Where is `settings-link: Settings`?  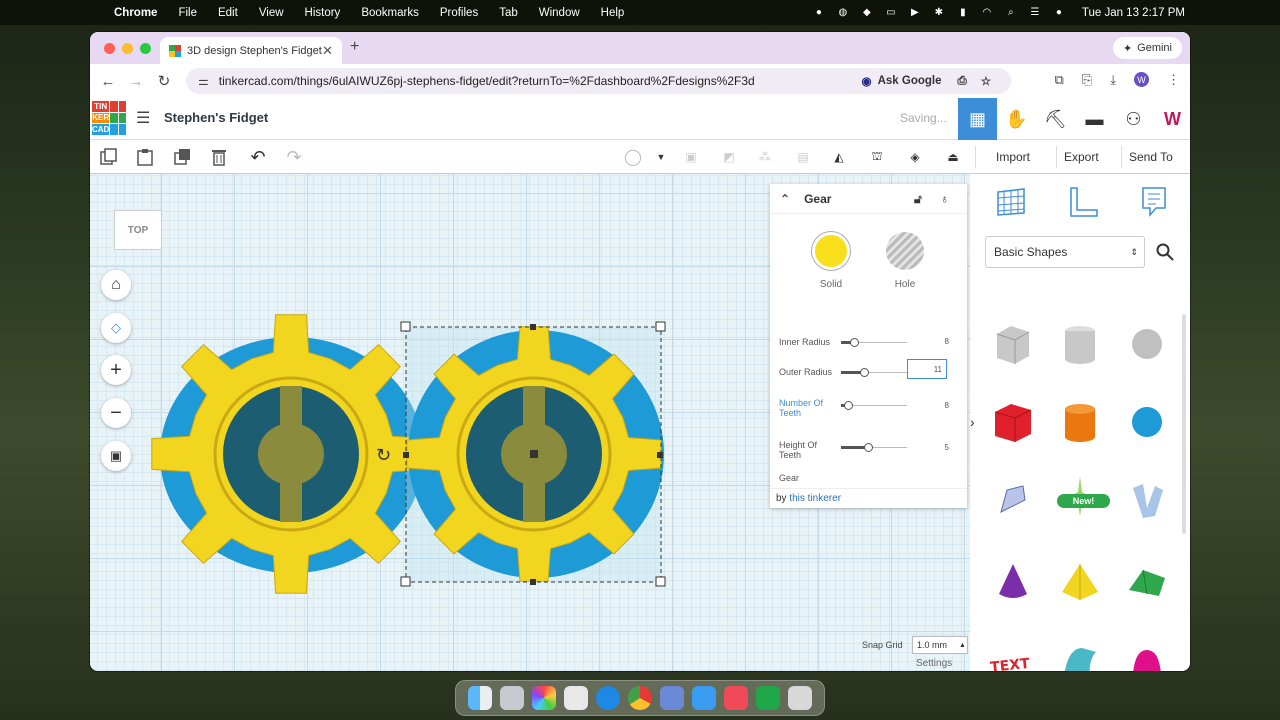 settings-link: Settings is located at coordinates (934, 663).